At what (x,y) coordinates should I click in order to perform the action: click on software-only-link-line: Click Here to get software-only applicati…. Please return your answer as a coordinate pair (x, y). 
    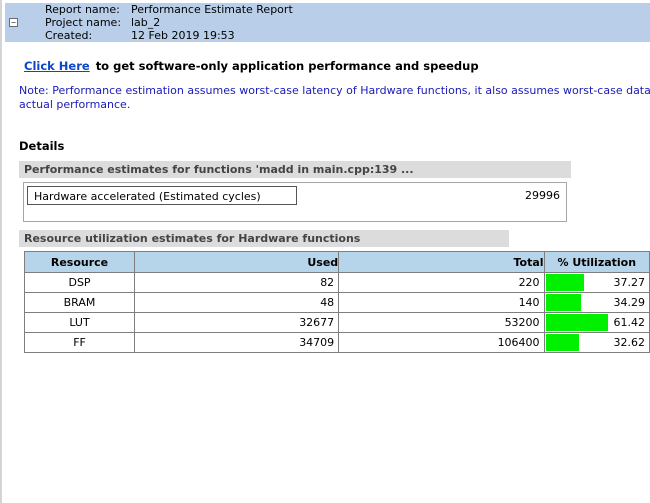
    Looking at the image, I should click on (251, 66).